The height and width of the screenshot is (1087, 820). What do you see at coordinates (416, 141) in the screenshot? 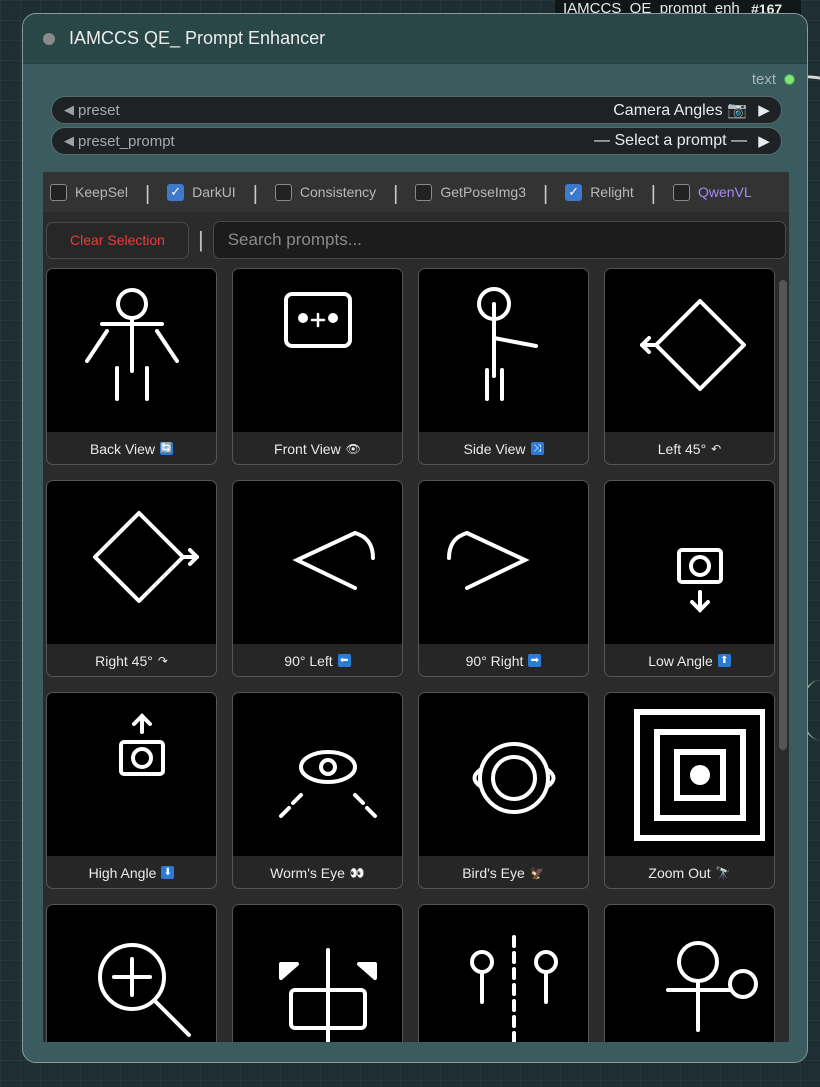
I see `preset-prompt-combo-widget: ◀ preset_prompt — Select a prompt — ▶` at bounding box center [416, 141].